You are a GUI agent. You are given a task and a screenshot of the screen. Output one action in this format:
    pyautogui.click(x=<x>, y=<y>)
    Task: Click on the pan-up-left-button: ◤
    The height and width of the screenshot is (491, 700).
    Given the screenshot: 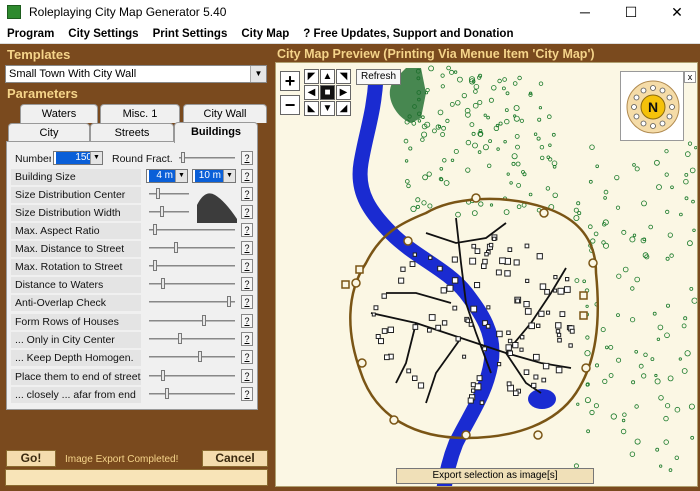 What is the action you would take?
    pyautogui.click(x=311, y=76)
    